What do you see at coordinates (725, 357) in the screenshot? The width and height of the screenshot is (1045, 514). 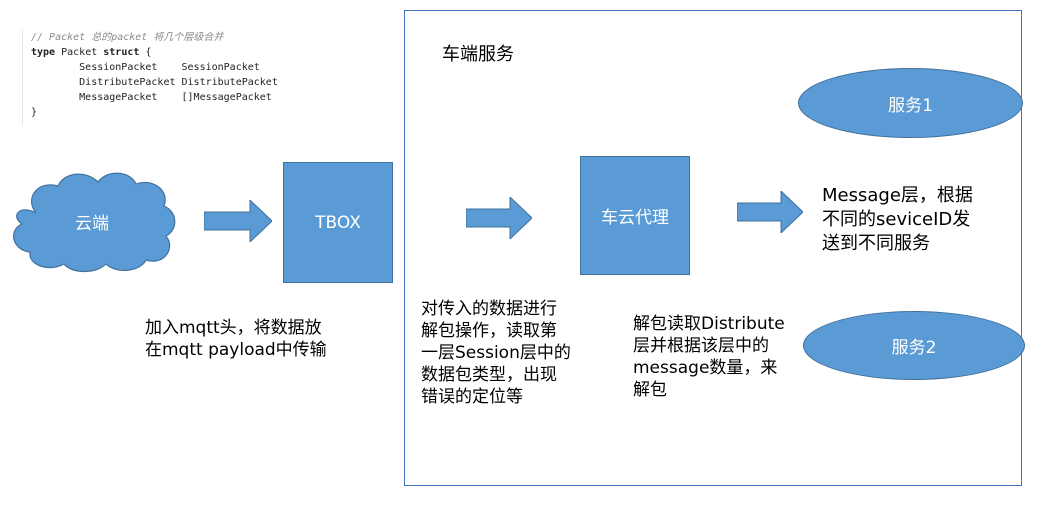 I see `distribute-annotation: 解包读取Distribute 层并根据该层中的 message数量，来 解包` at bounding box center [725, 357].